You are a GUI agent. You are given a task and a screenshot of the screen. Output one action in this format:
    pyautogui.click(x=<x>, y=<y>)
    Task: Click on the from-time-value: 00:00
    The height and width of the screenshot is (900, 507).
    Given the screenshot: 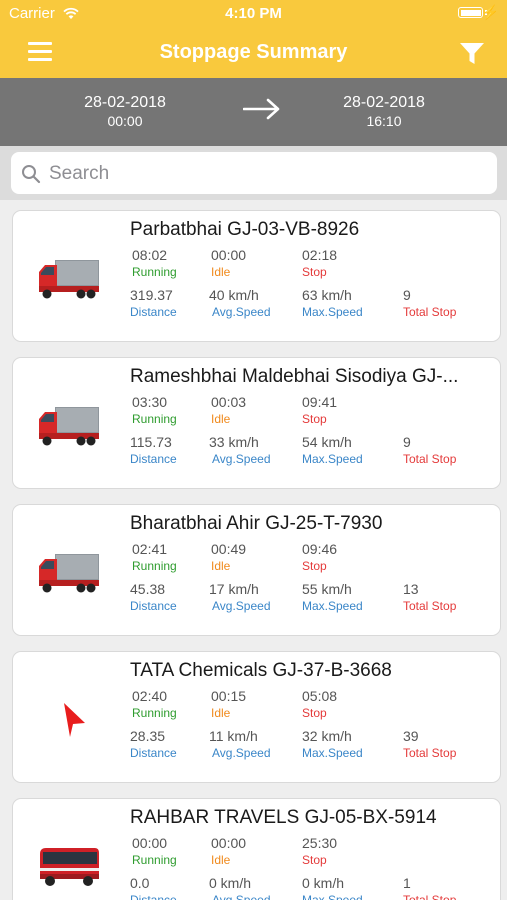 What is the action you would take?
    pyautogui.click(x=125, y=121)
    